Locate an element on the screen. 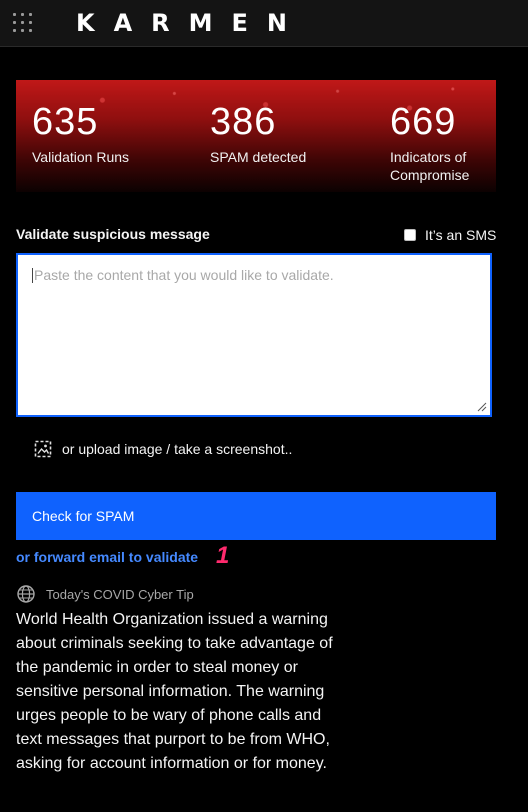 This screenshot has width=528, height=812. tip-header: Today's COVID Cyber Tip is located at coordinates (105, 594).